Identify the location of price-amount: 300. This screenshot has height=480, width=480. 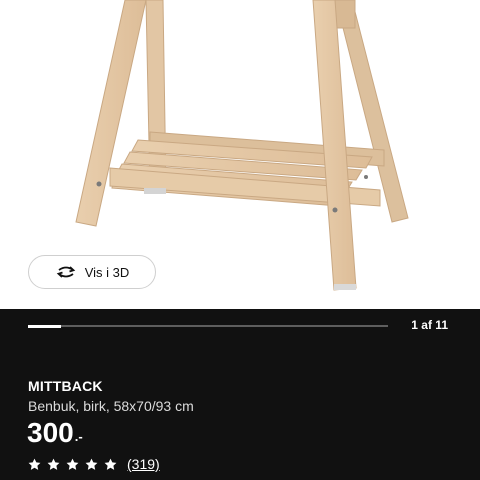
(50, 432).